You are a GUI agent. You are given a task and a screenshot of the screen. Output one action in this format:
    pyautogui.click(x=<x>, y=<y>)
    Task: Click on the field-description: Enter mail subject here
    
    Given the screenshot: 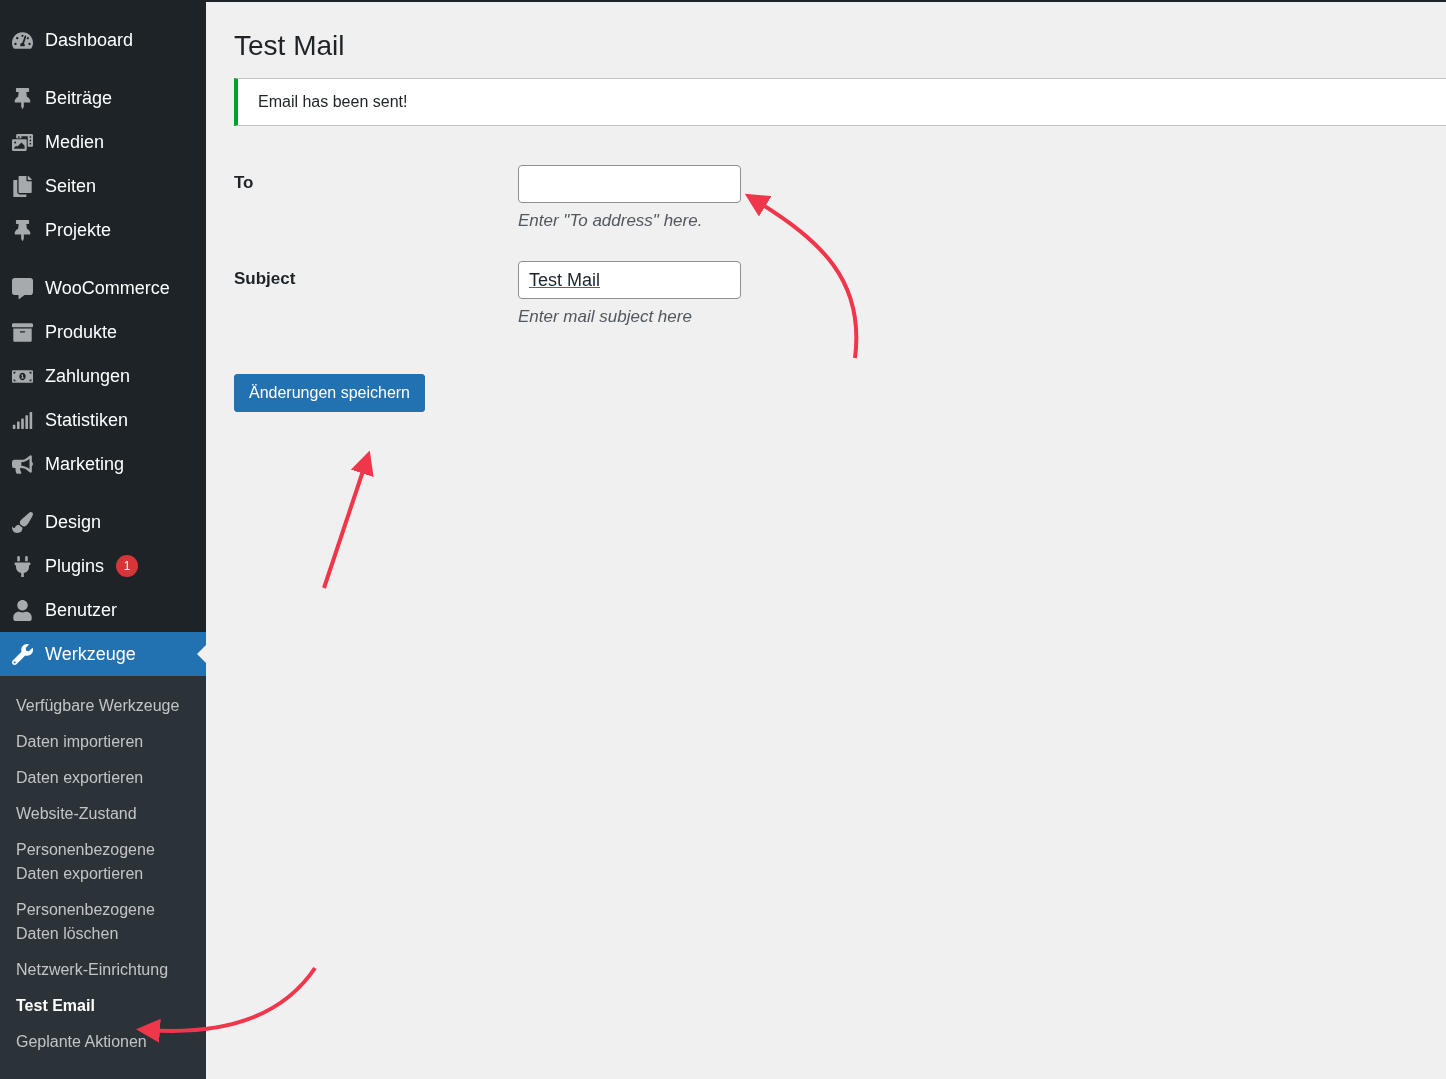 What is the action you would take?
    pyautogui.click(x=605, y=317)
    